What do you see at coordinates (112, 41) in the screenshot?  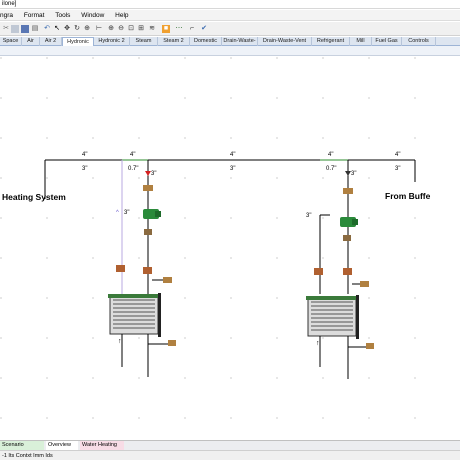 I see `tab-hydronic-2: Hydronic 2` at bounding box center [112, 41].